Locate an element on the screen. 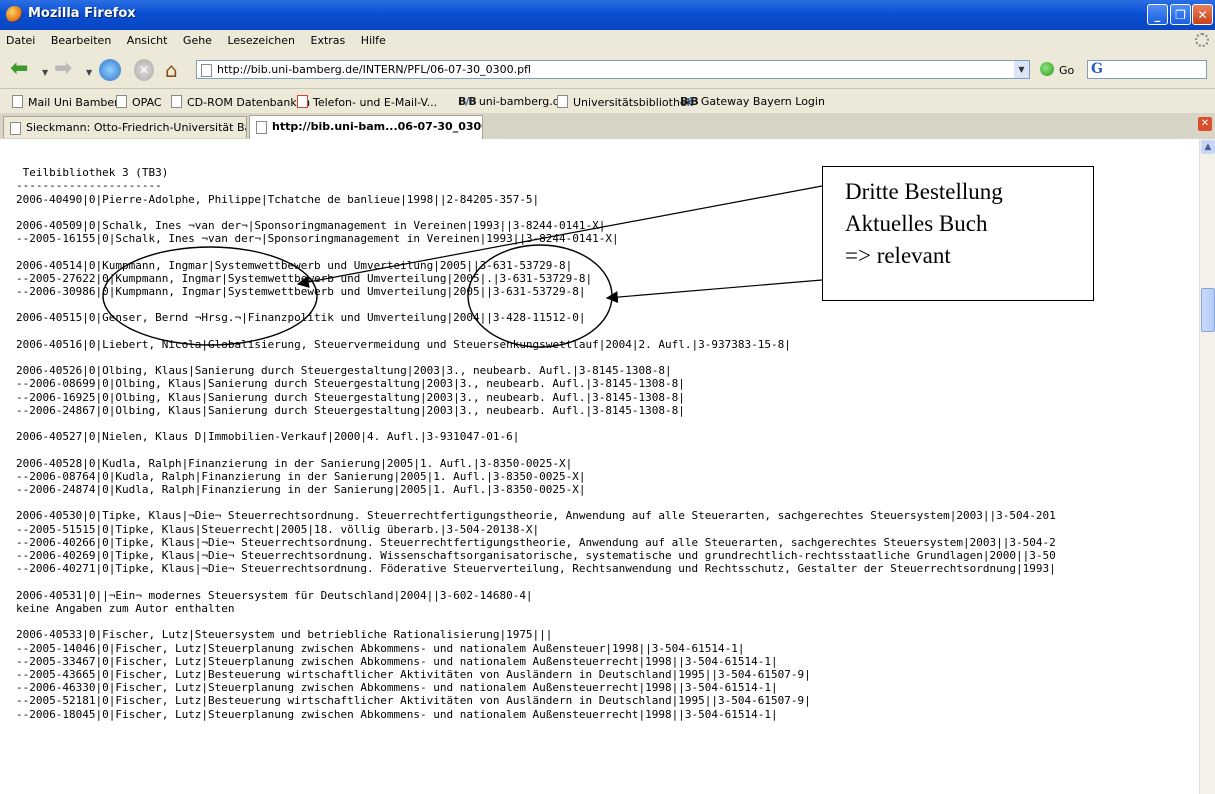  annotation-overlay is located at coordinates (462, 266).